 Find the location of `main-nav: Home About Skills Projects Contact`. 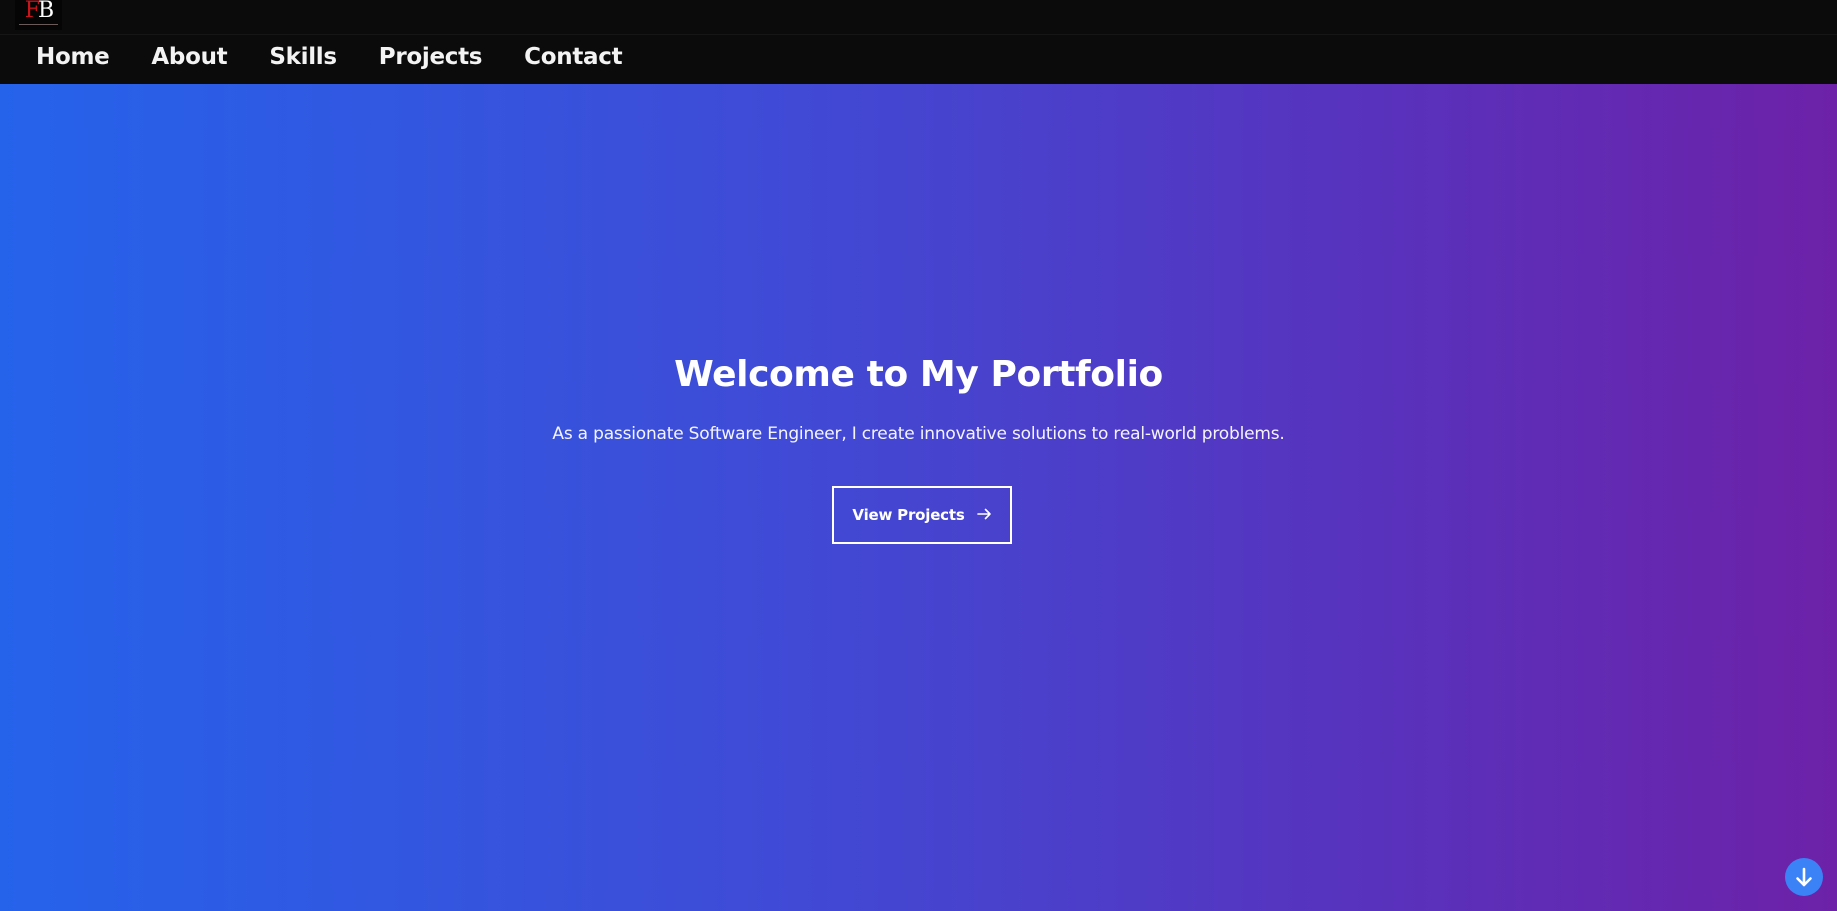

main-nav: Home About Skills Projects Contact is located at coordinates (329, 57).